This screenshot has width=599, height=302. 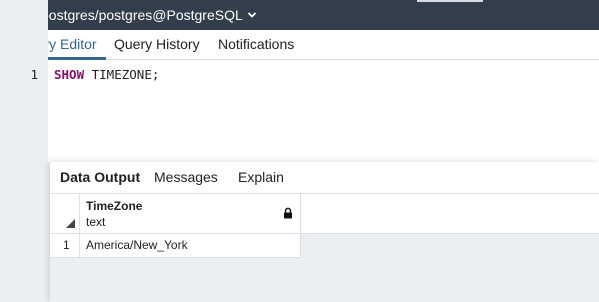 I want to click on table-cell: America/New_York, so click(x=137, y=245).